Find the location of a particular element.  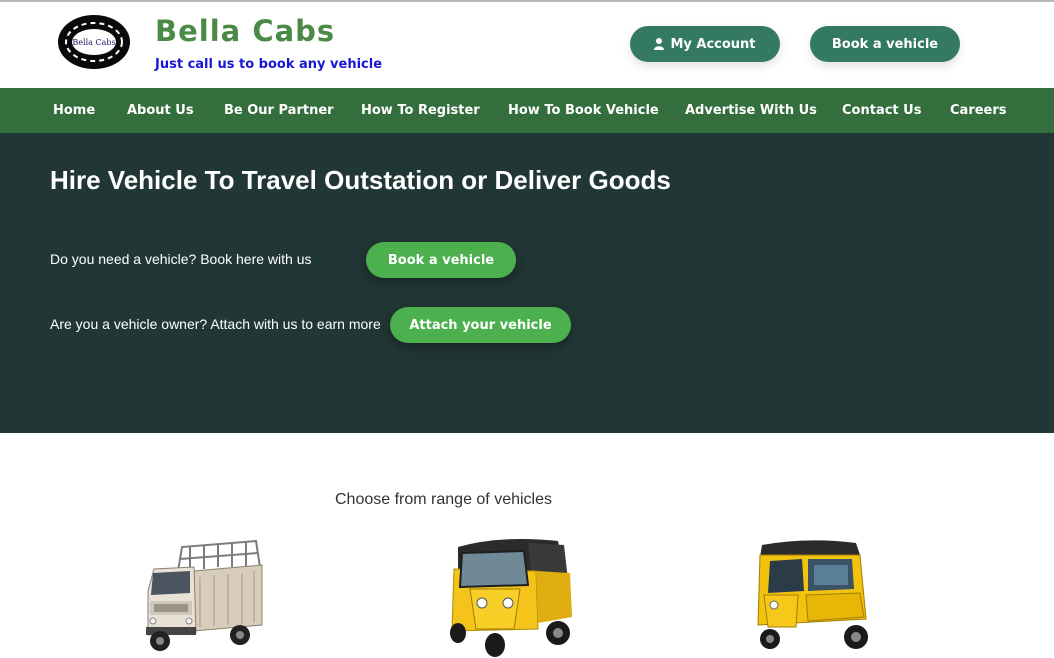

vehicle-auto-rickshaw-cargo is located at coordinates (508, 595).